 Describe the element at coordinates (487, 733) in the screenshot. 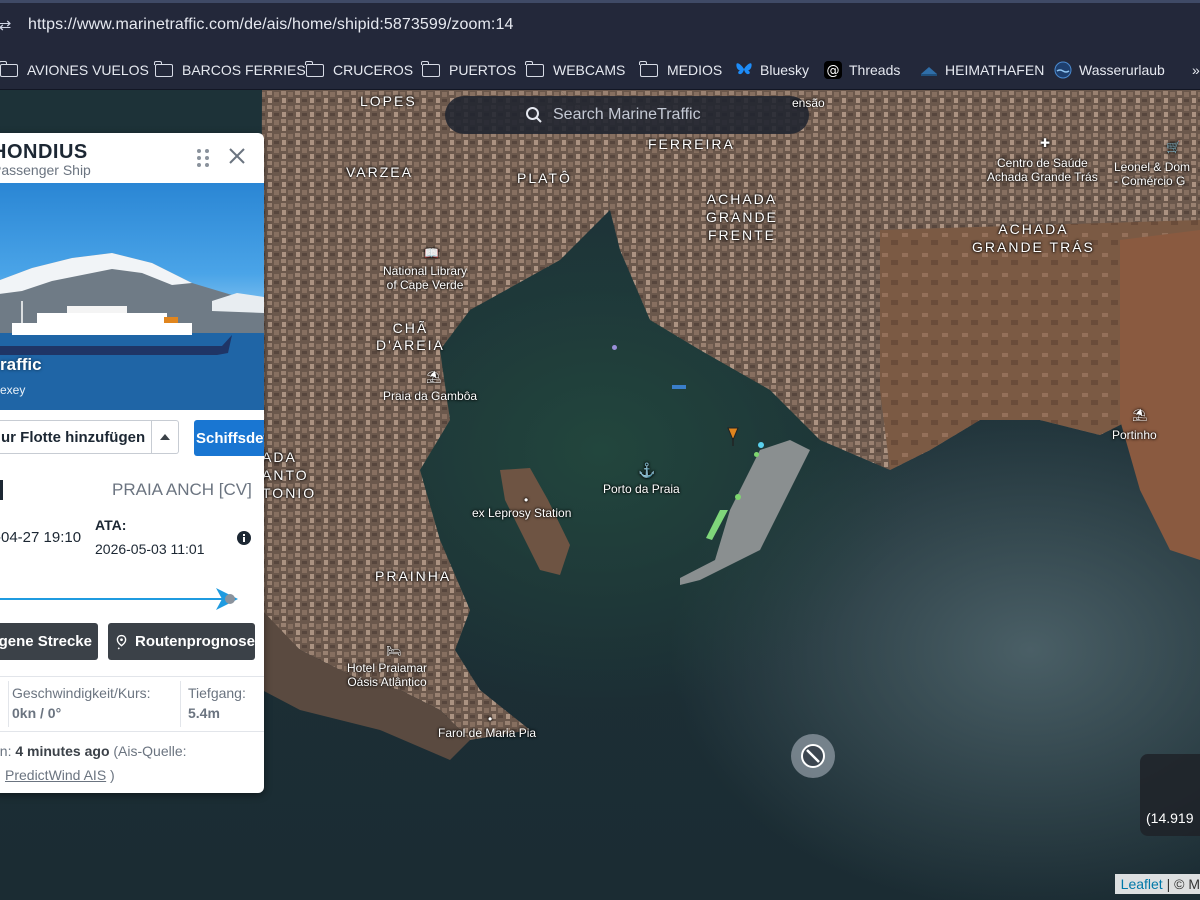

I see `map-label-farol-maria-pia: Farol de Maria Pia` at that location.